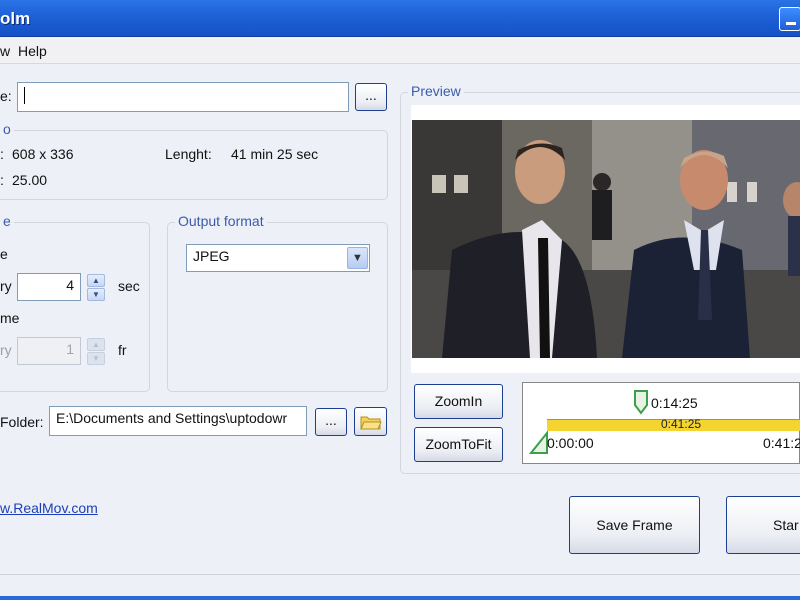 The height and width of the screenshot is (600, 800). I want to click on folder-icon, so click(370, 423).